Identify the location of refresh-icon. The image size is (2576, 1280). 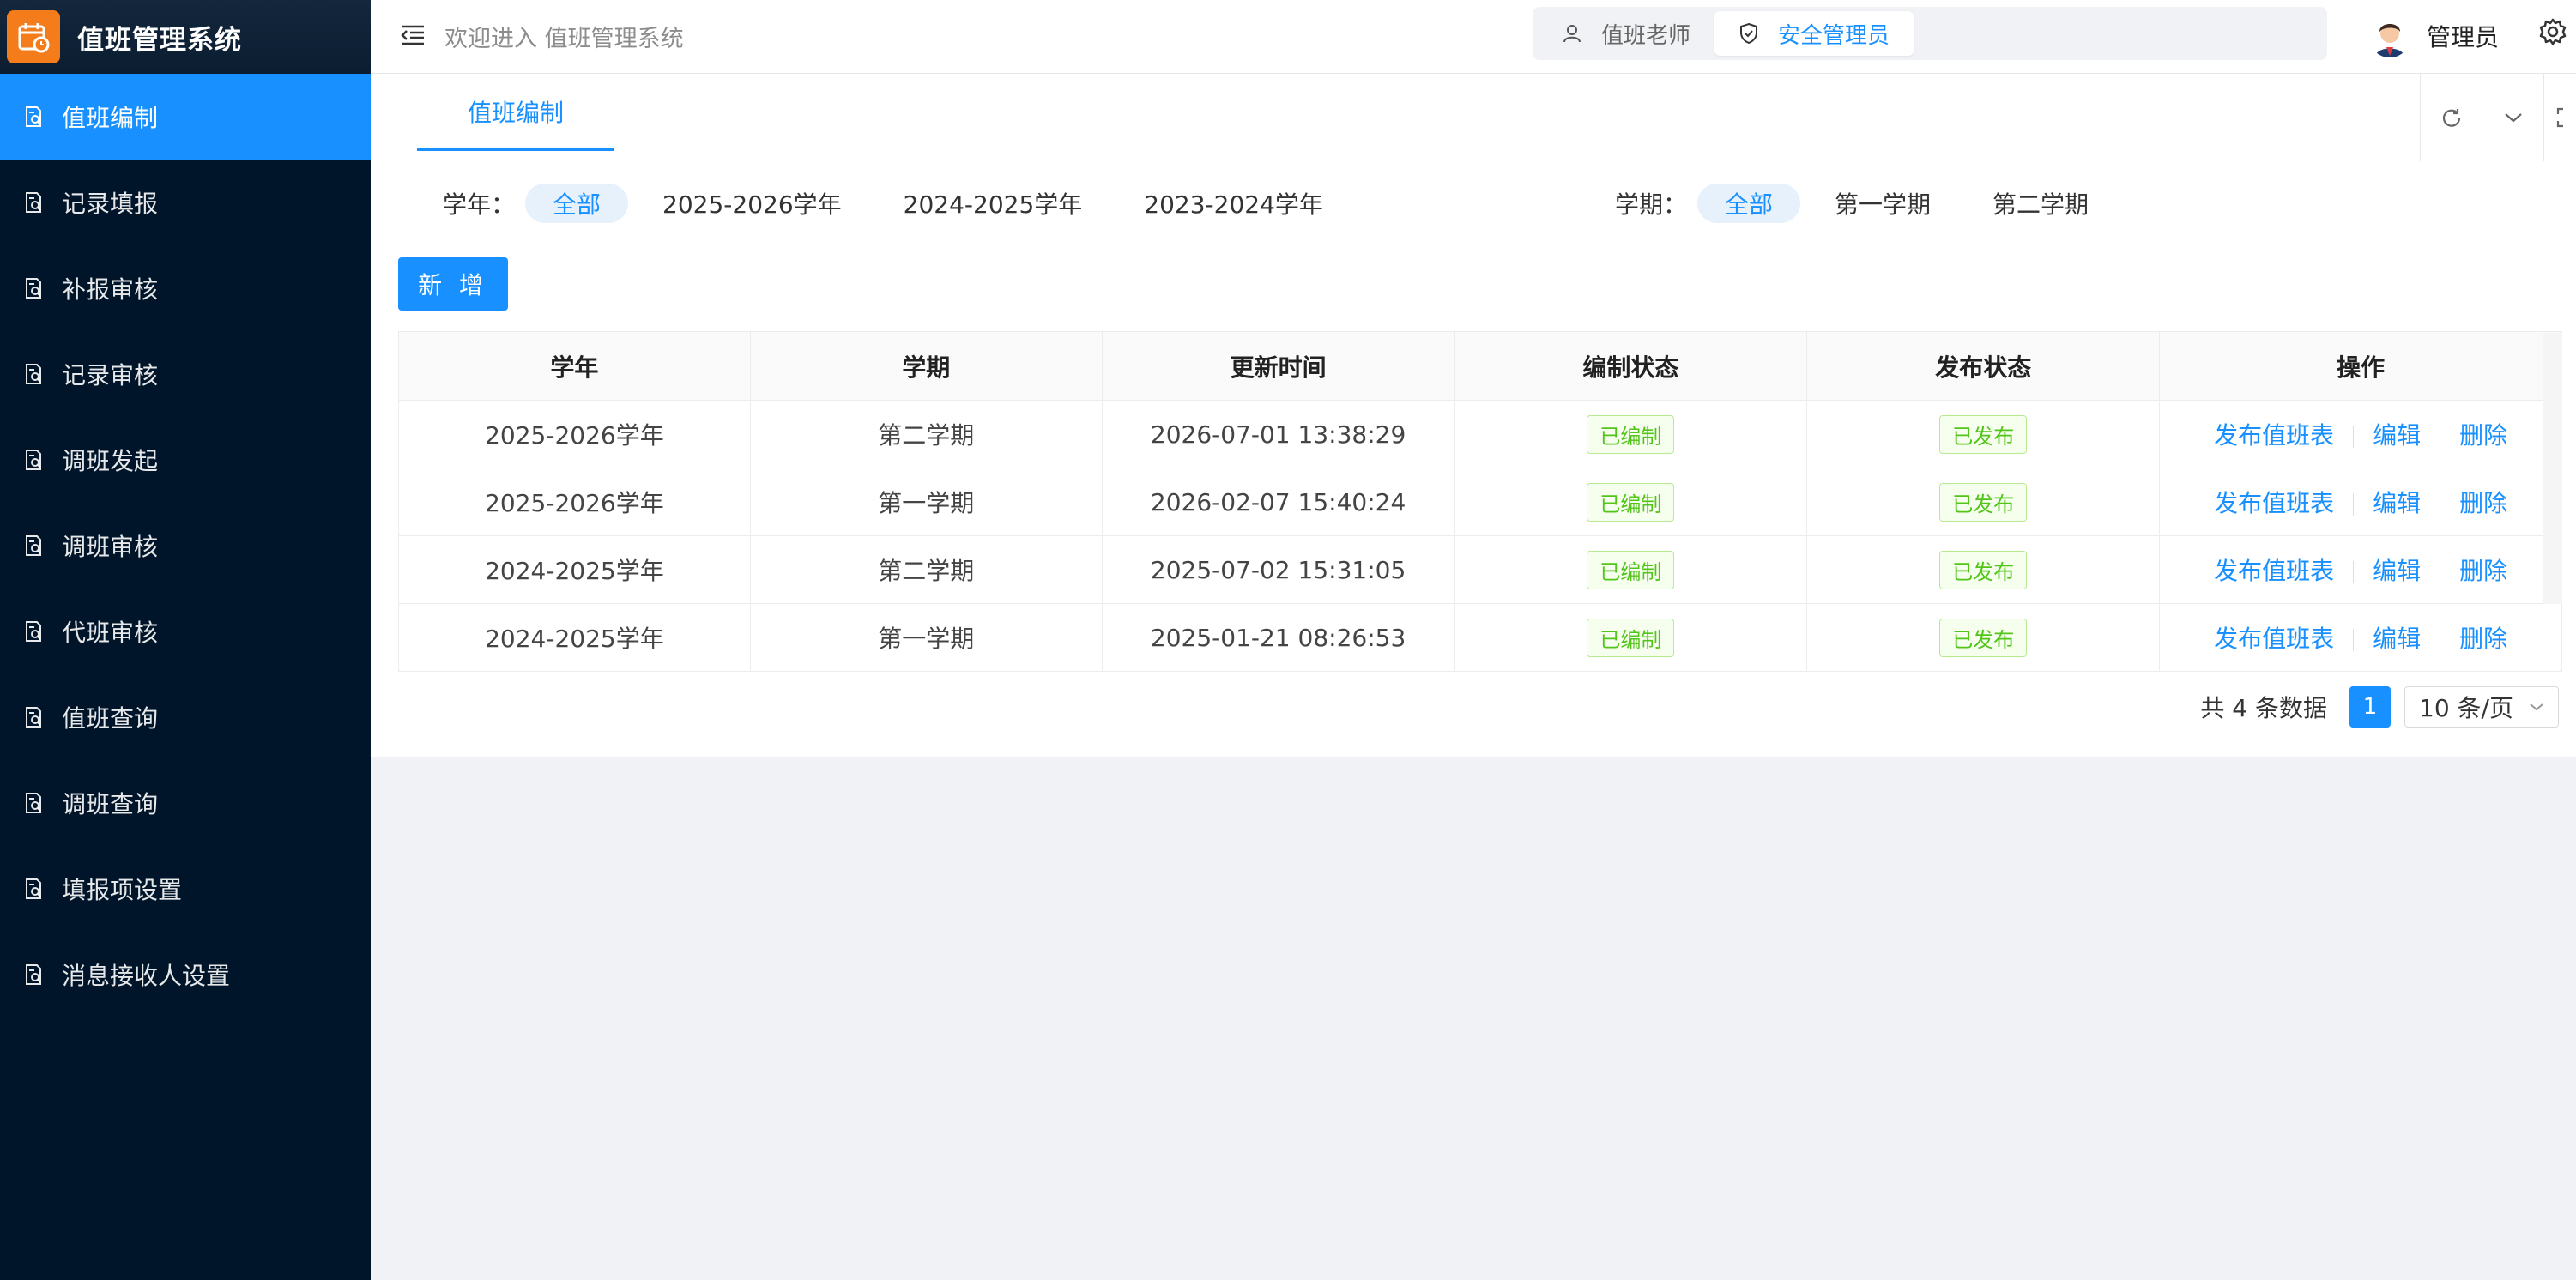
(2451, 117).